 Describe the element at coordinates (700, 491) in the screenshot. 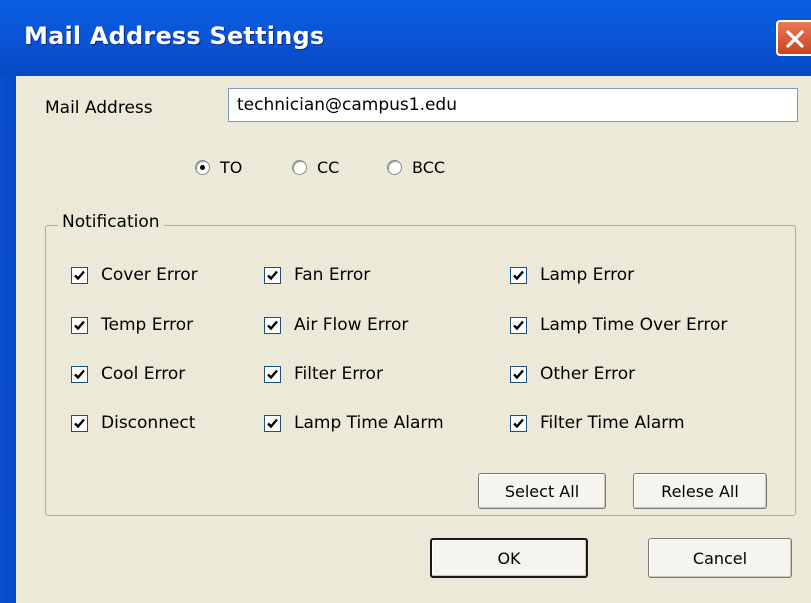

I see `release-all-button: Relese All` at that location.